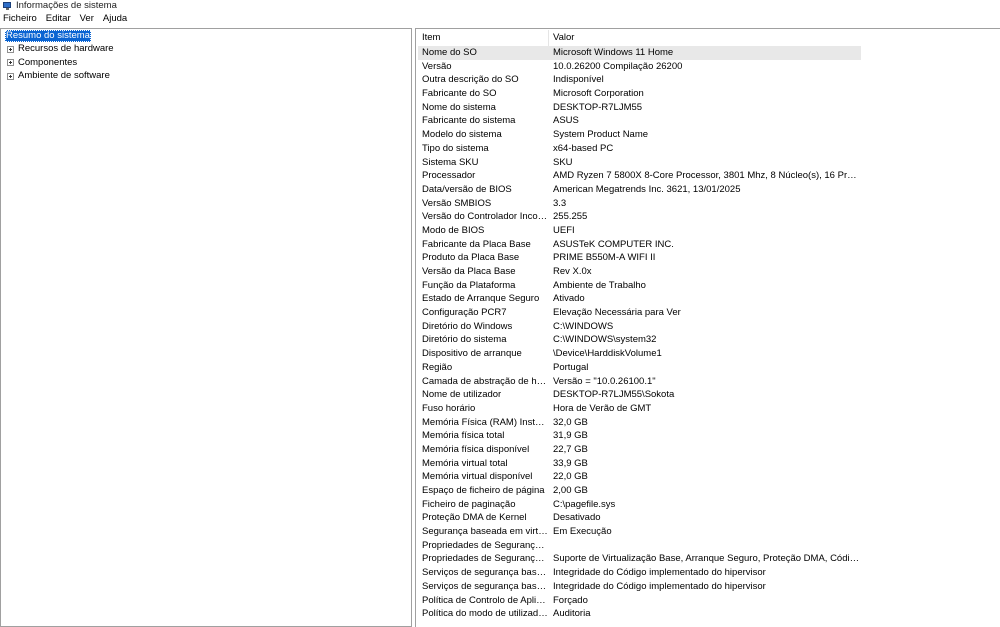  I want to click on row-value-cell: Ativado, so click(569, 299).